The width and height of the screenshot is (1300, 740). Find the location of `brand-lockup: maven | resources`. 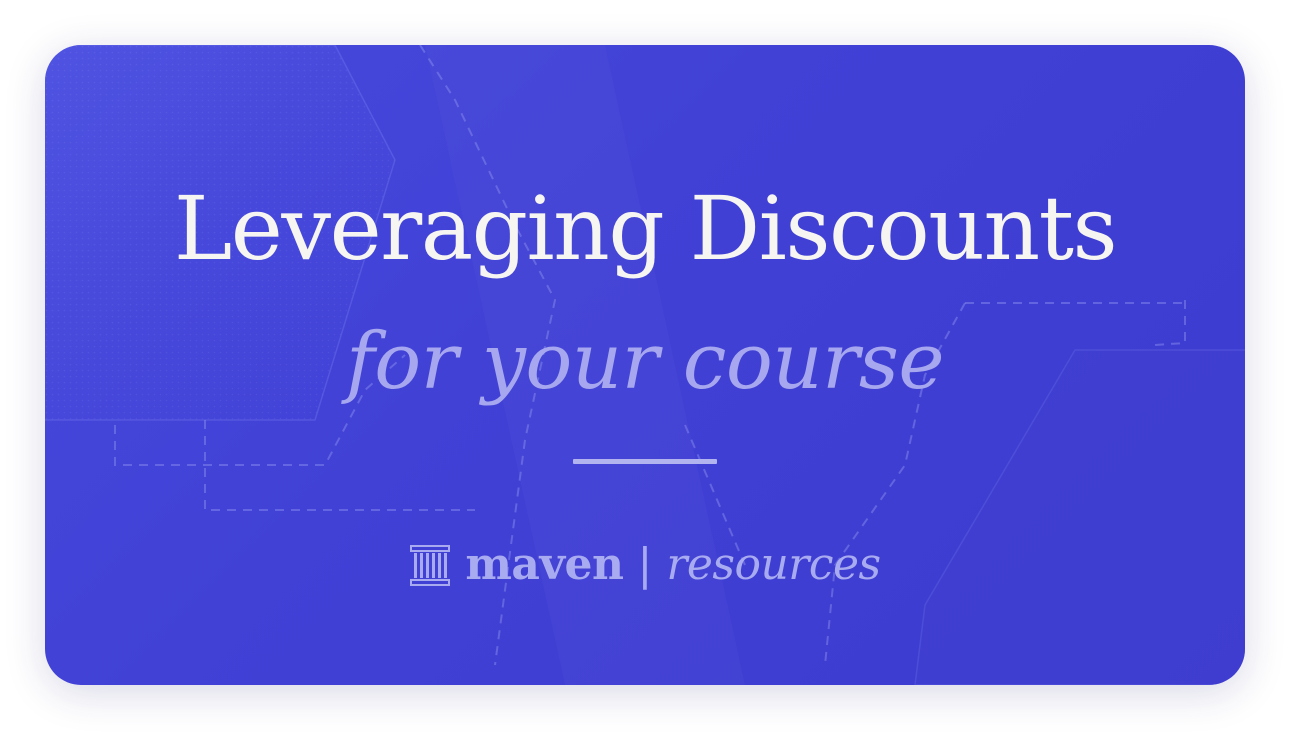

brand-lockup: maven | resources is located at coordinates (645, 565).